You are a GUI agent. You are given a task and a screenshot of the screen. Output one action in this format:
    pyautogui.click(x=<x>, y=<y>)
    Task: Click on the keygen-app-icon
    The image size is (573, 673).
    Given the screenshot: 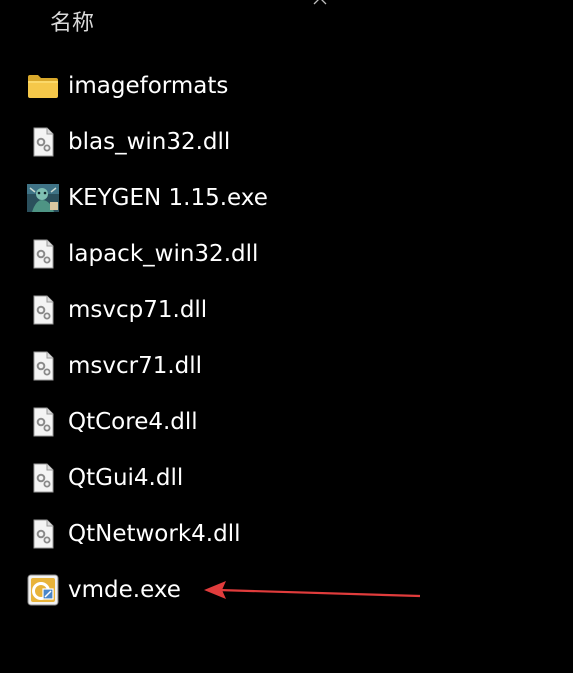 What is the action you would take?
    pyautogui.click(x=43, y=198)
    